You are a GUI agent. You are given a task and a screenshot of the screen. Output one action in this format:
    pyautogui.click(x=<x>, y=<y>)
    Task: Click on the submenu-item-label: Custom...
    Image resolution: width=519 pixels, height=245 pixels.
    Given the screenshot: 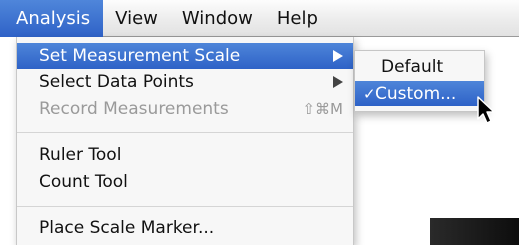 What is the action you would take?
    pyautogui.click(x=416, y=93)
    